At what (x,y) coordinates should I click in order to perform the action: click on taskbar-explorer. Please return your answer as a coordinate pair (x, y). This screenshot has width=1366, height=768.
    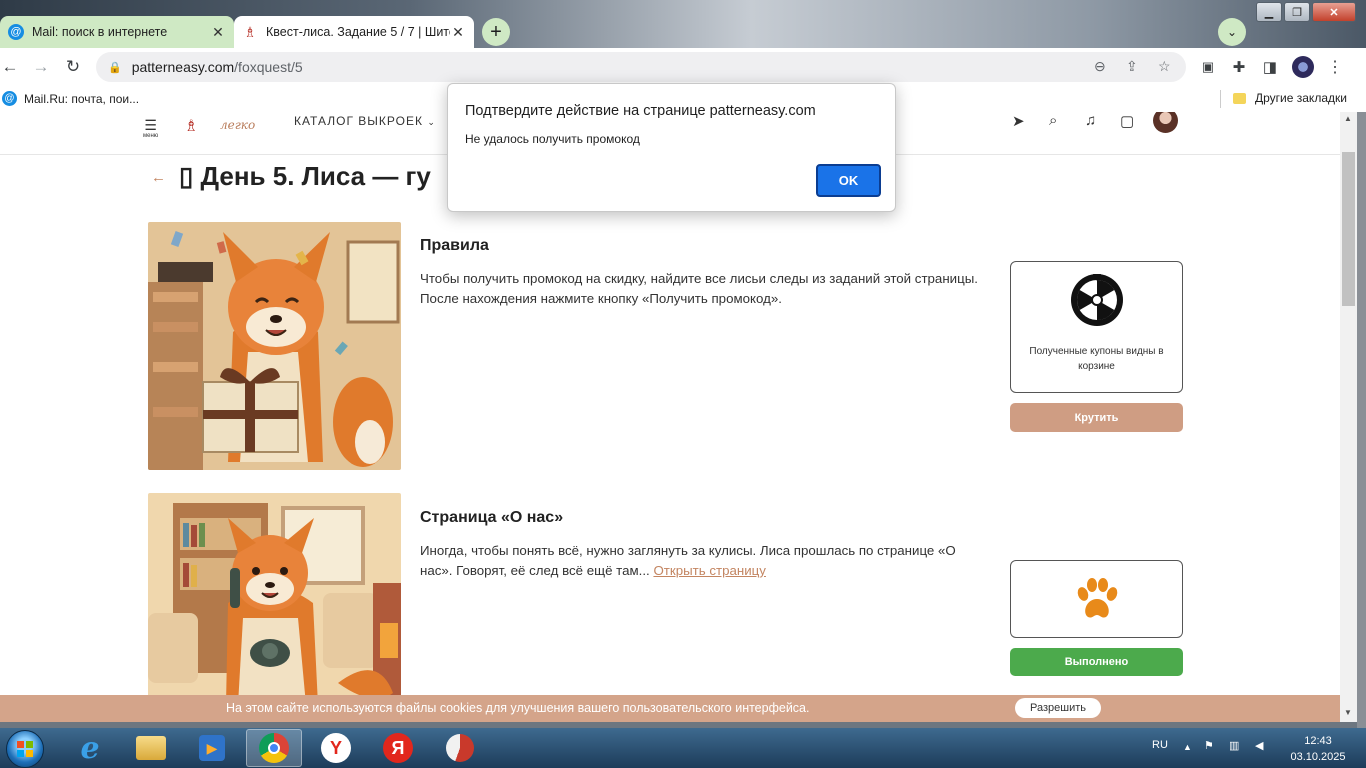
    Looking at the image, I should click on (151, 748).